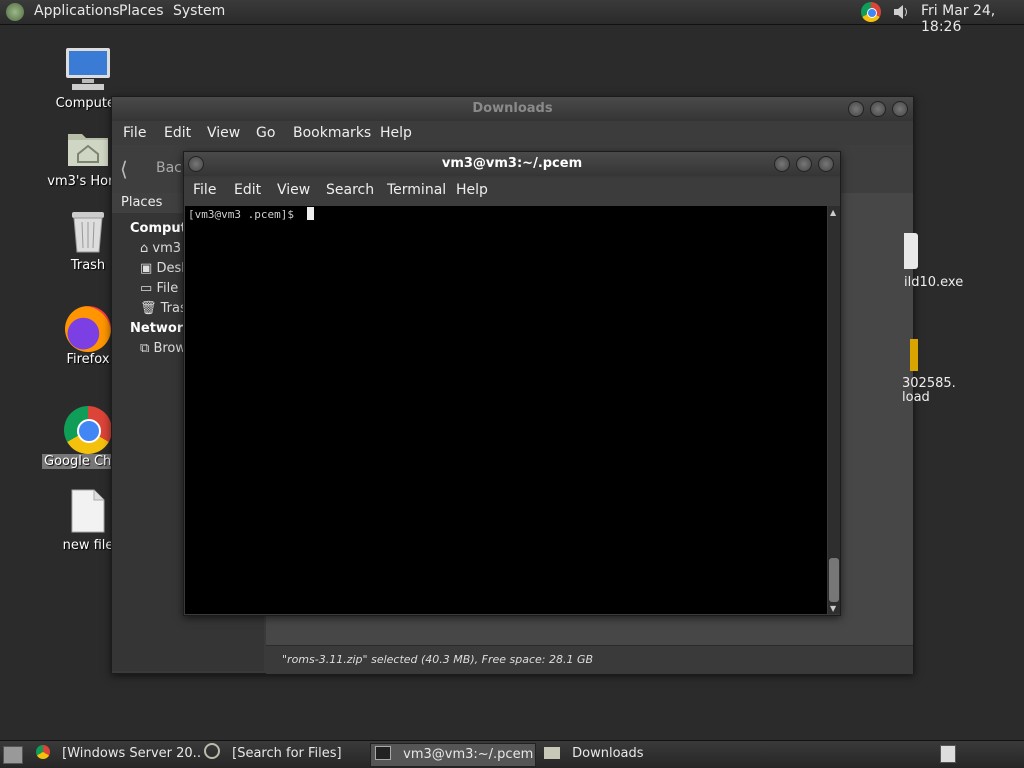 The width and height of the screenshot is (1024, 768). Describe the element at coordinates (141, 11) in the screenshot. I see `places-menu: Places` at that location.